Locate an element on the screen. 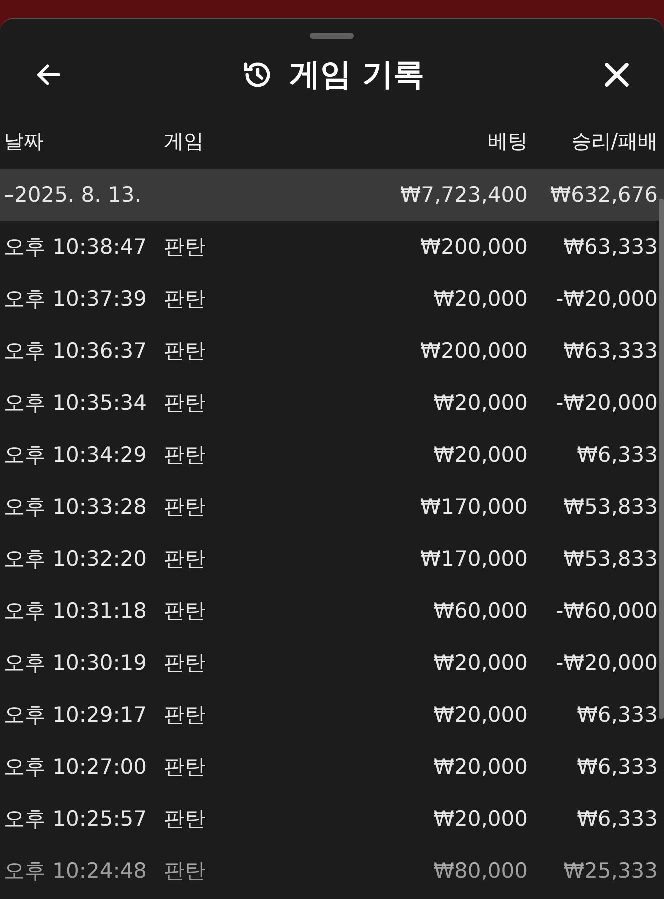 This screenshot has height=899, width=664. column-header: 승리/패배 is located at coordinates (614, 141).